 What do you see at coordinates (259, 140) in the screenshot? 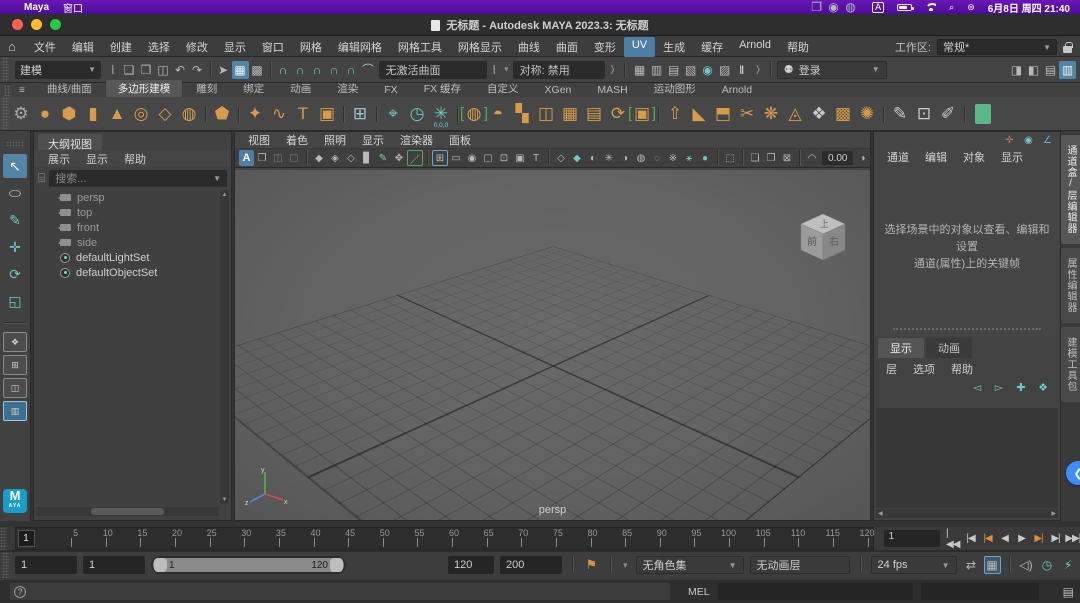
I see `viewport-menu-: 视图` at bounding box center [259, 140].